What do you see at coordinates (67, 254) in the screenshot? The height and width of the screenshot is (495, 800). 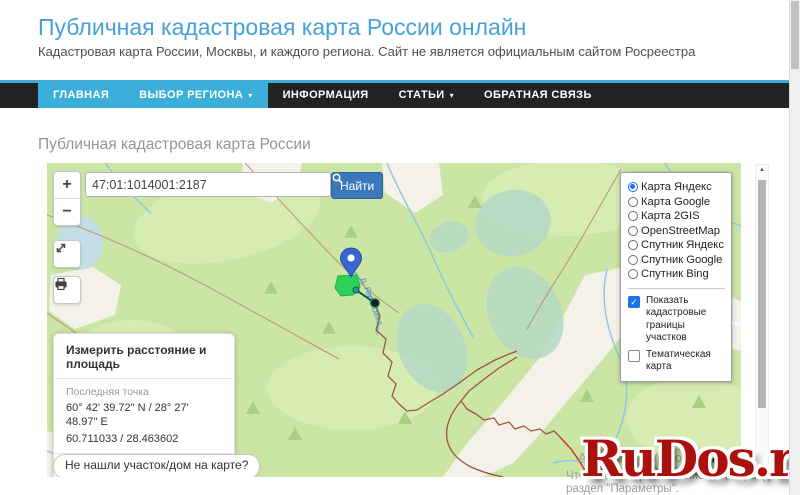 I see `fullscreen-button` at bounding box center [67, 254].